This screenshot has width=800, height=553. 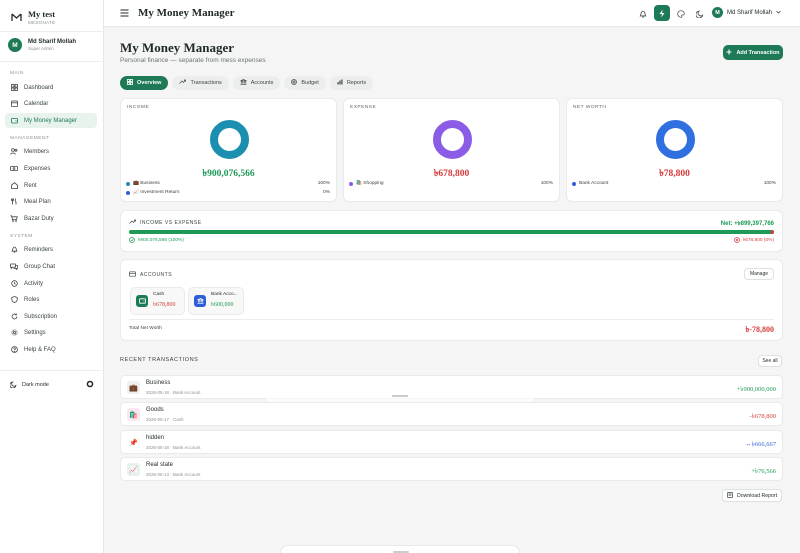 What do you see at coordinates (17, 73) in the screenshot?
I see `section-label-main: MAIN` at bounding box center [17, 73].